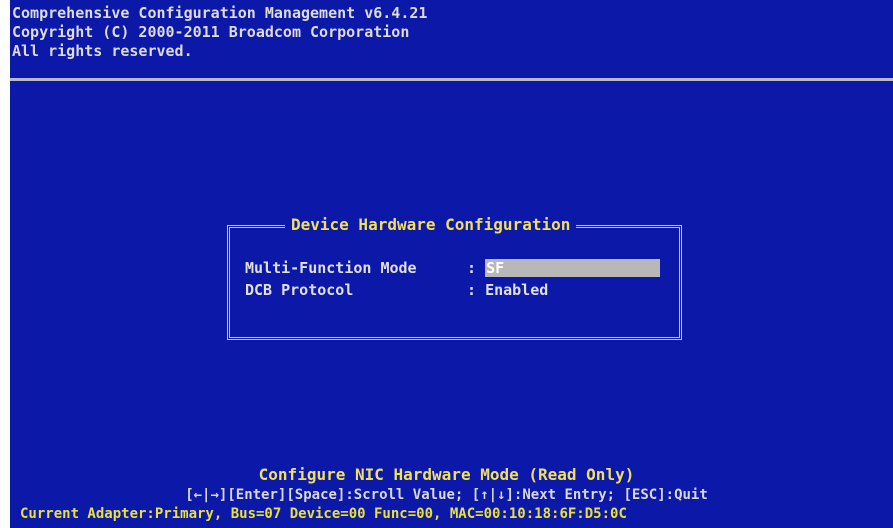 The width and height of the screenshot is (893, 528). Describe the element at coordinates (331, 268) in the screenshot. I see `field-label: Multi-Function Mode` at that location.